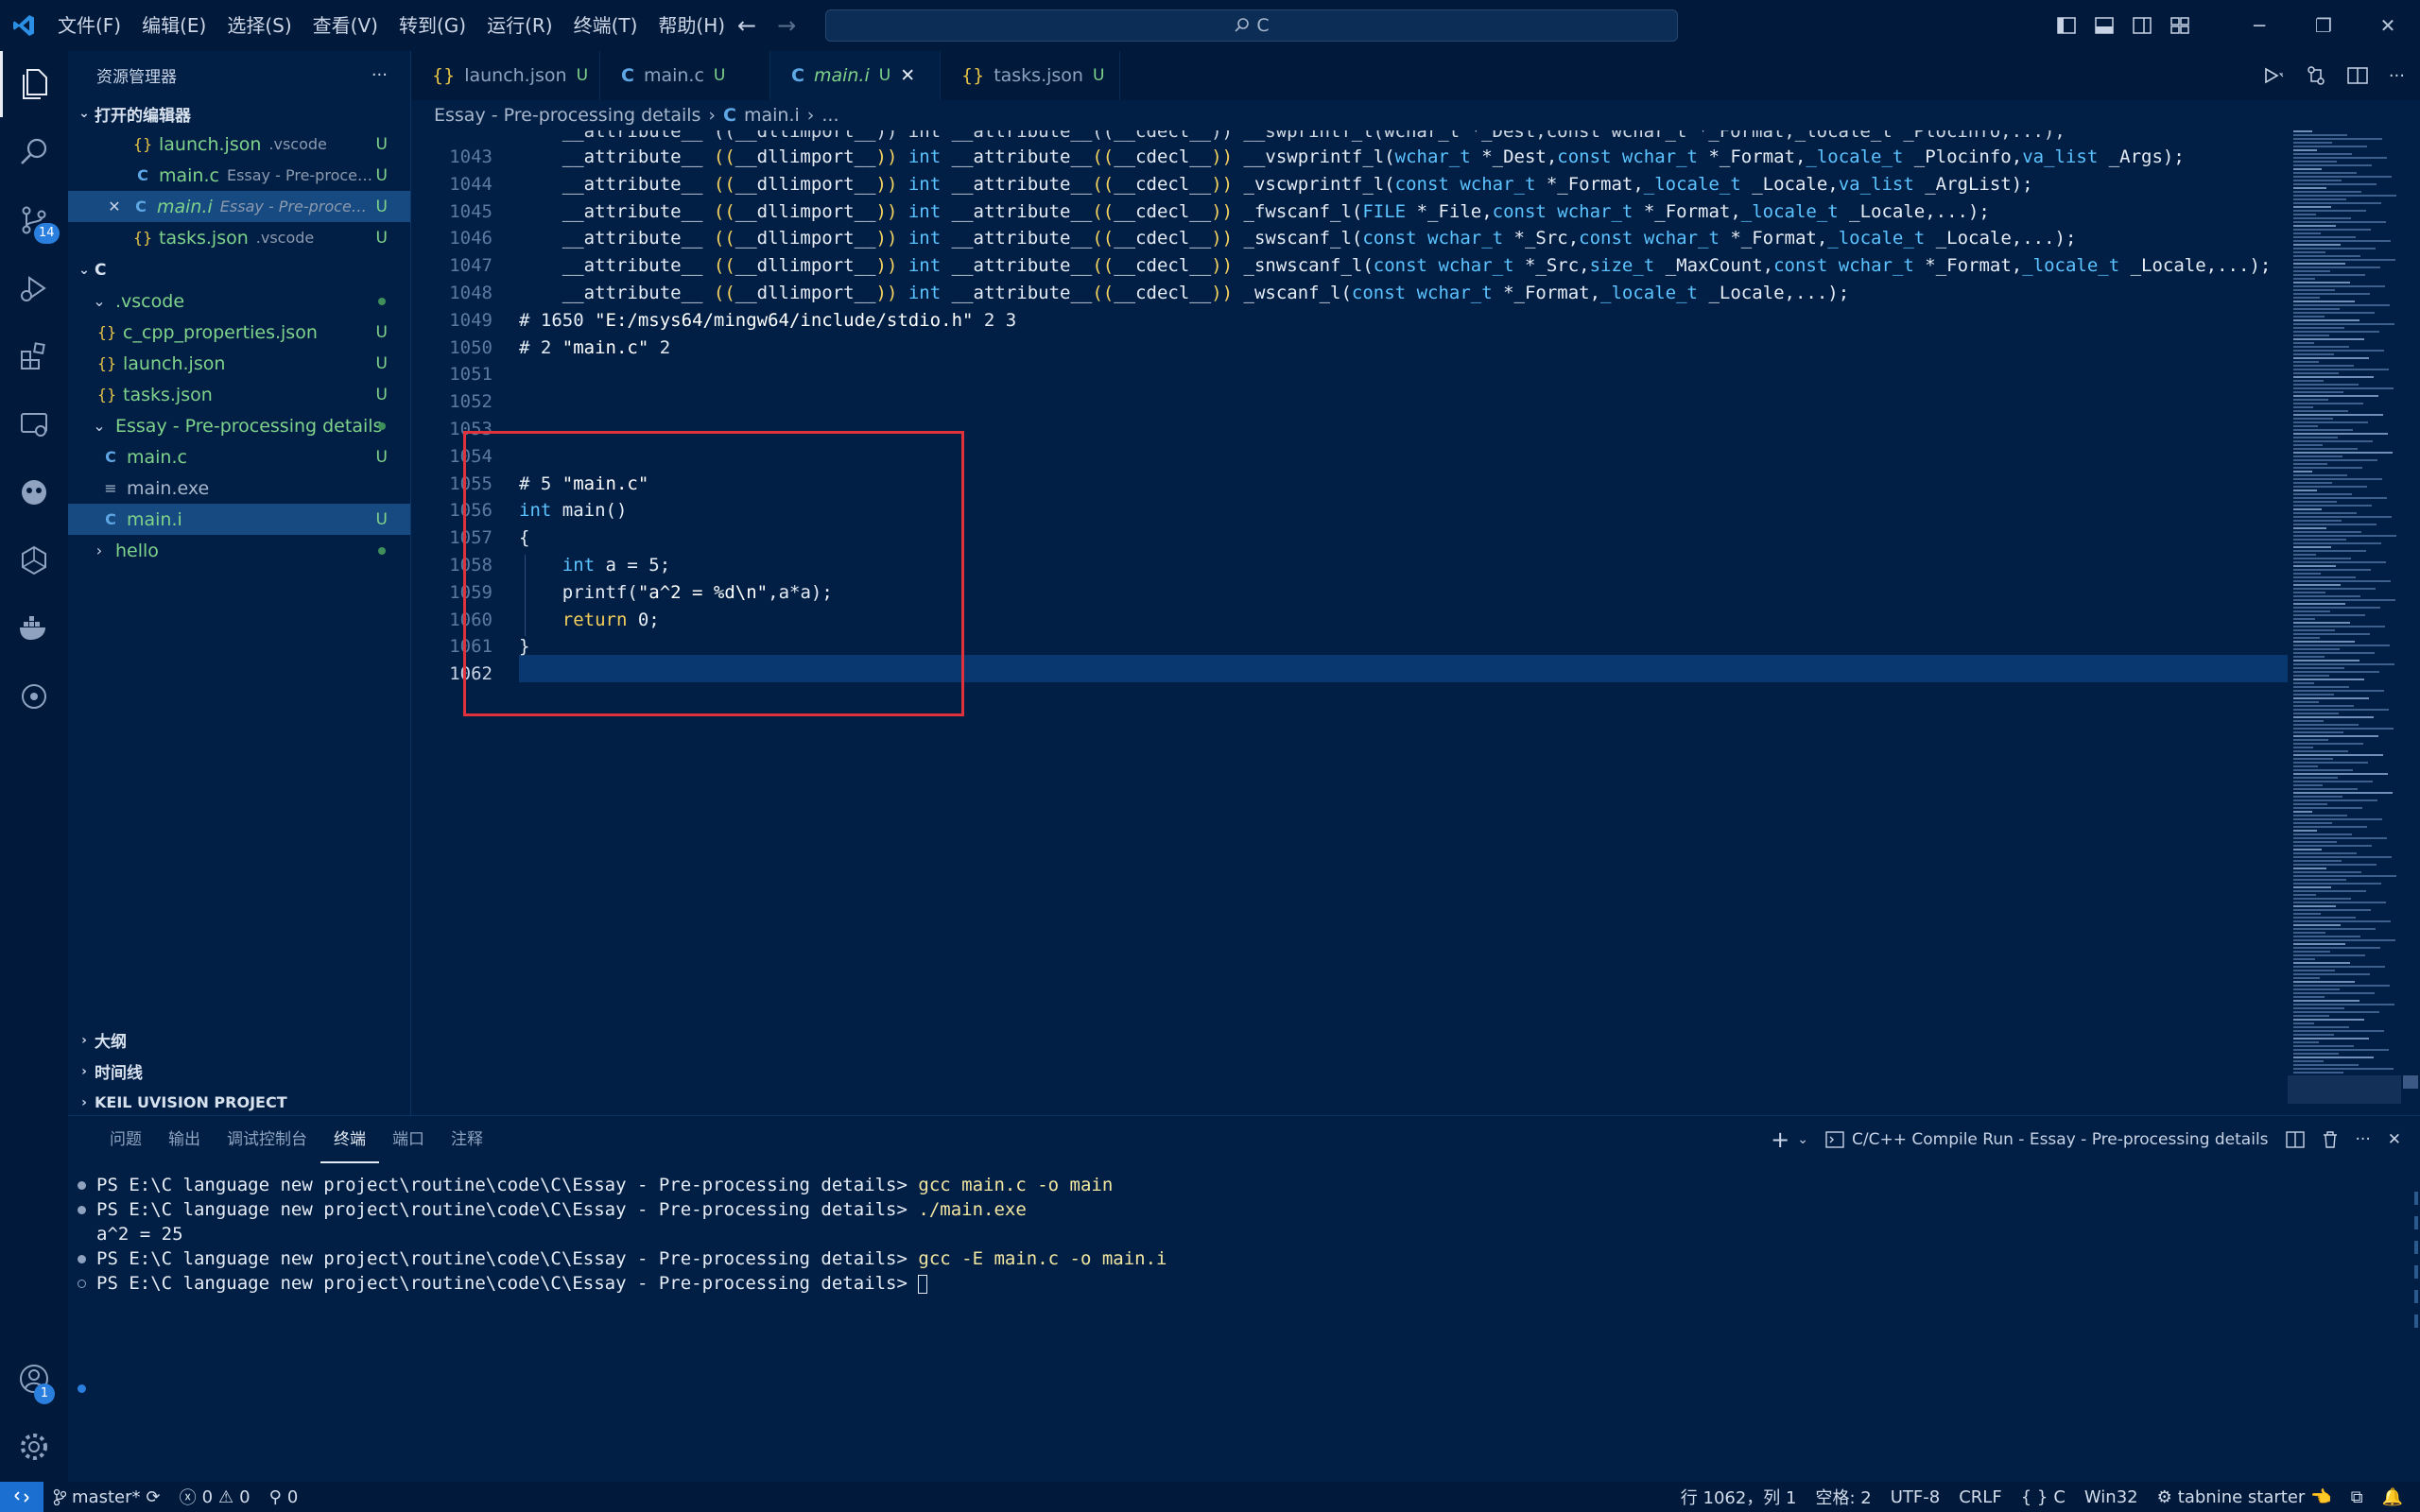 The image size is (2420, 1512). I want to click on copilot-icon: ⧉, so click(2357, 1497).